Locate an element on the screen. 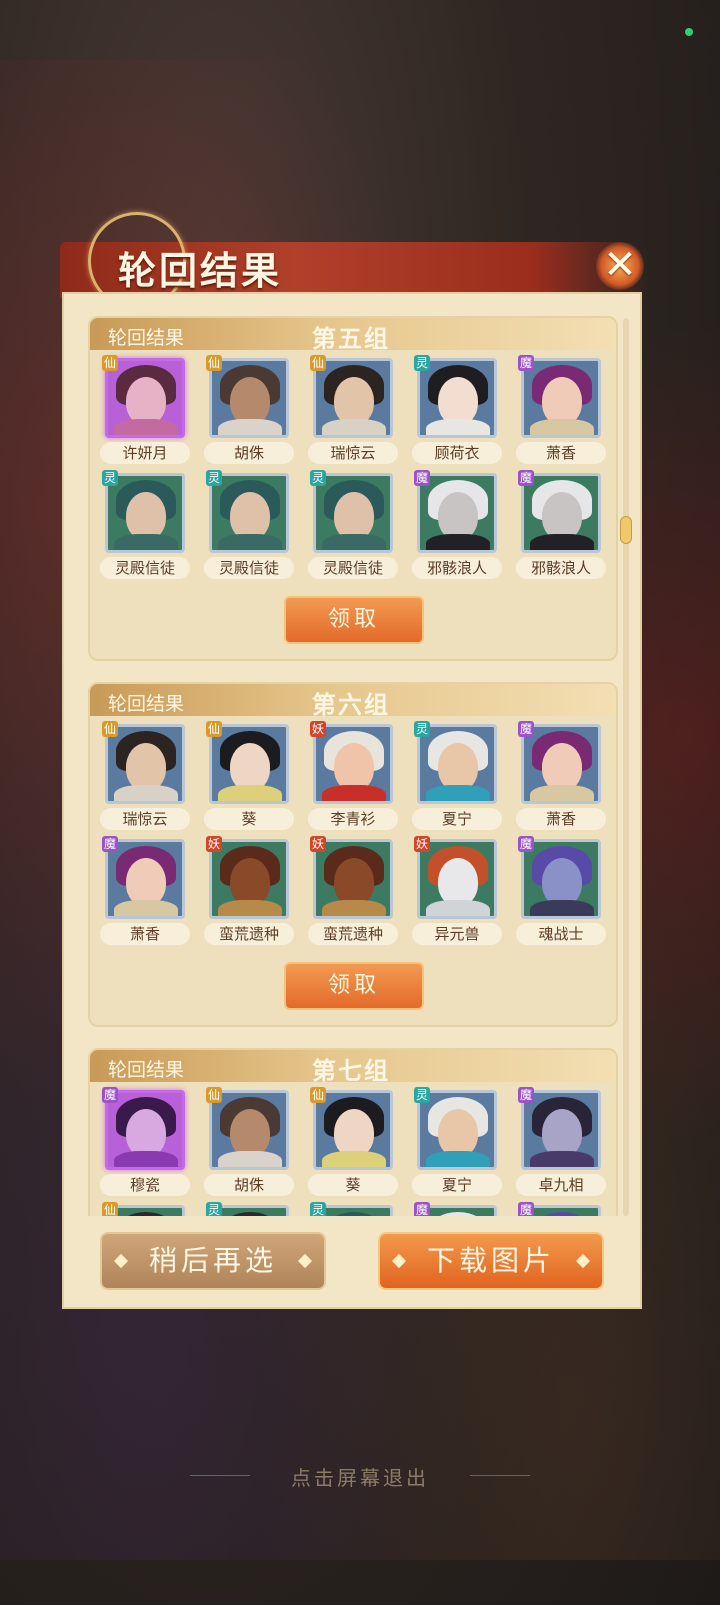 The image size is (720, 1605). character-name: 魂战士 is located at coordinates (561, 934).